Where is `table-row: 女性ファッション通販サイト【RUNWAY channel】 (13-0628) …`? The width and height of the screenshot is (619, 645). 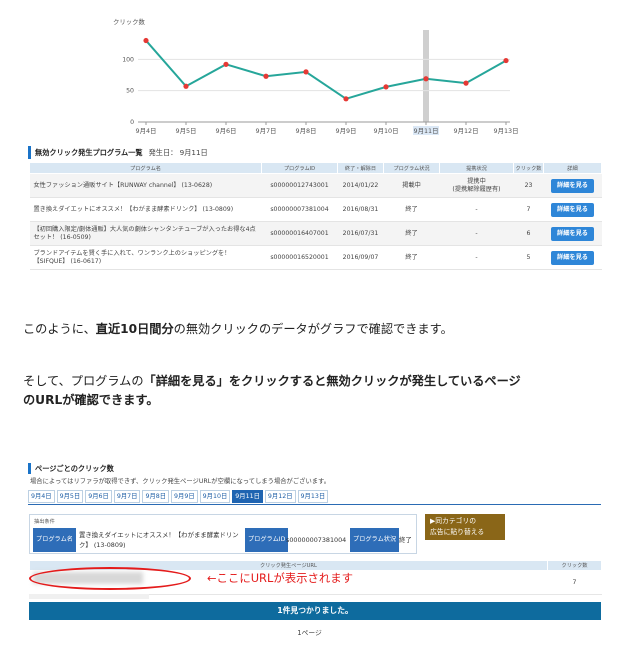
table-row: 女性ファッション通販サイト【RUNWAY channel】 (13-0628) … is located at coordinates (315, 185).